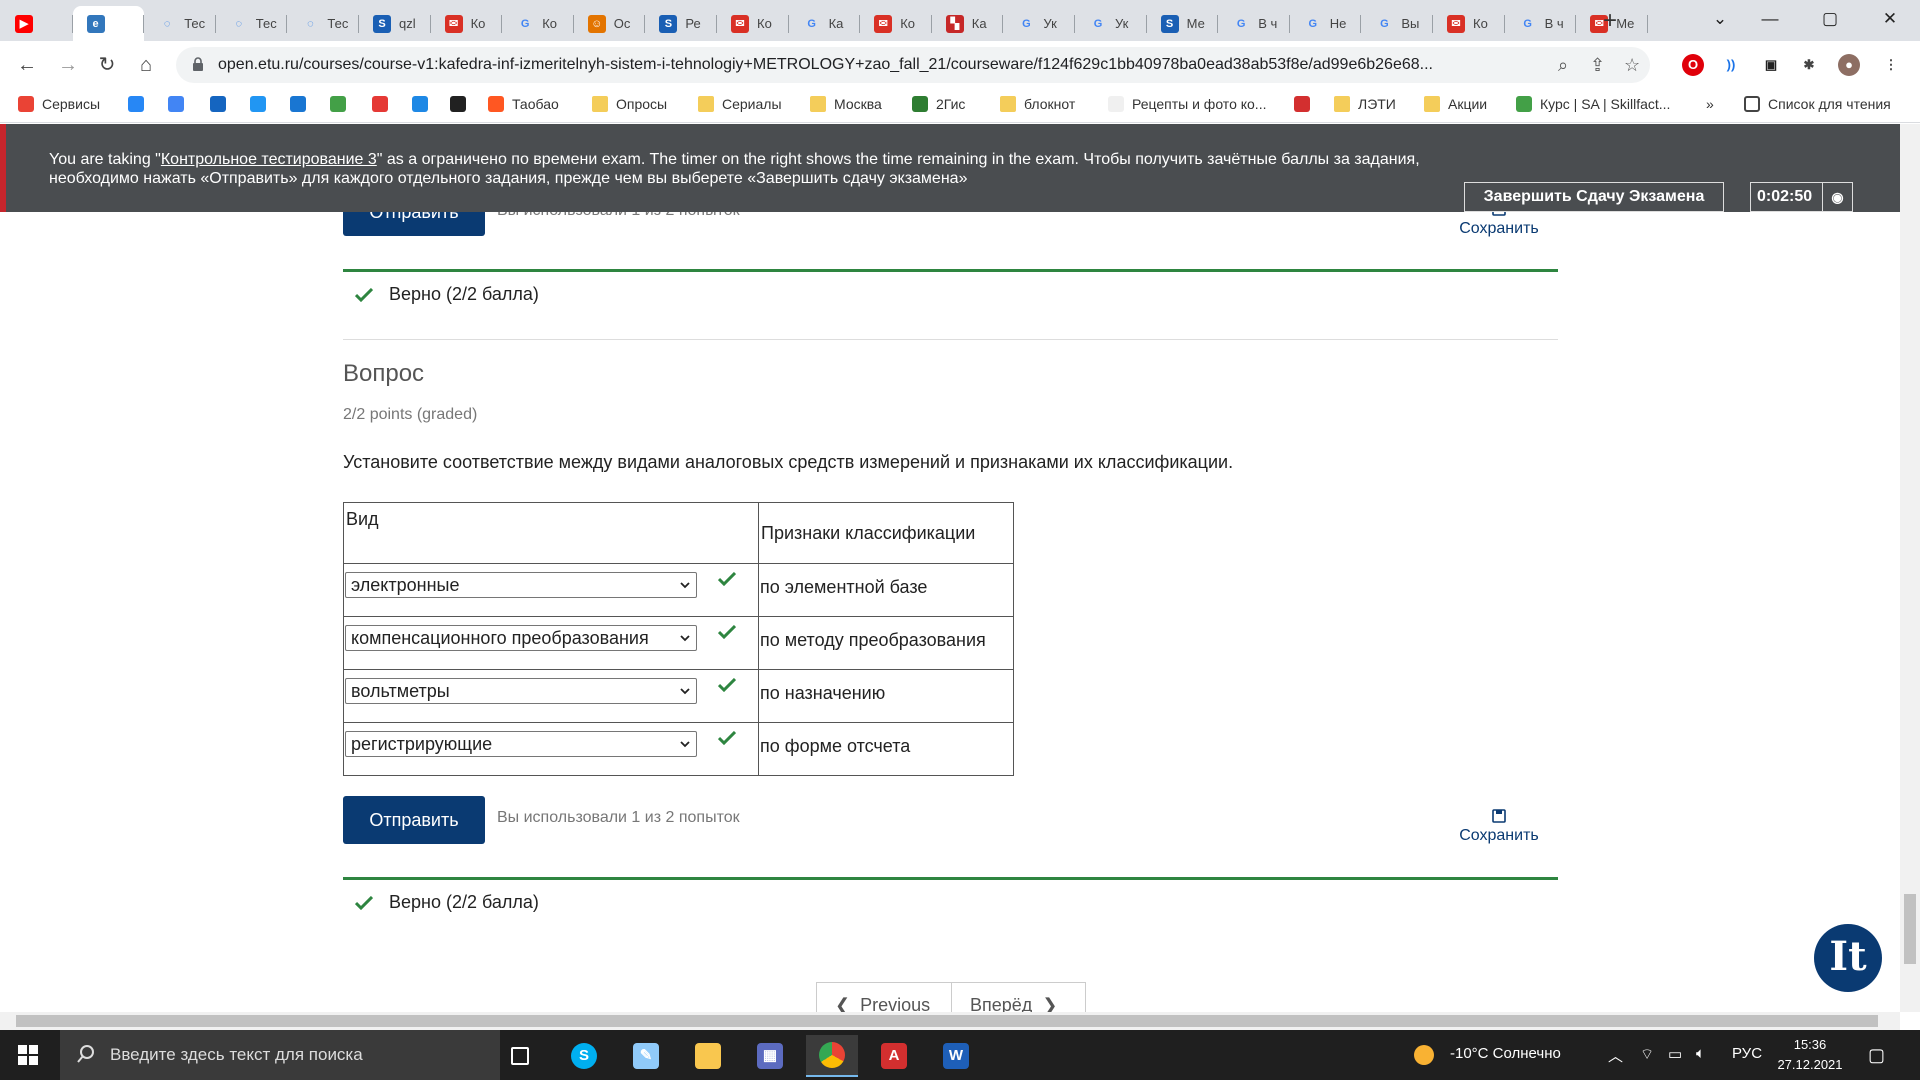  I want to click on wifi-extension-icon: )), so click(1731, 65).